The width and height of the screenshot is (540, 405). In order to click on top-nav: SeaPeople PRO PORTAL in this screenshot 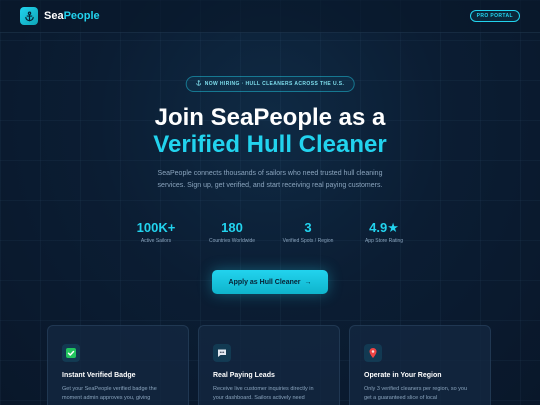, I will do `click(270, 16)`.